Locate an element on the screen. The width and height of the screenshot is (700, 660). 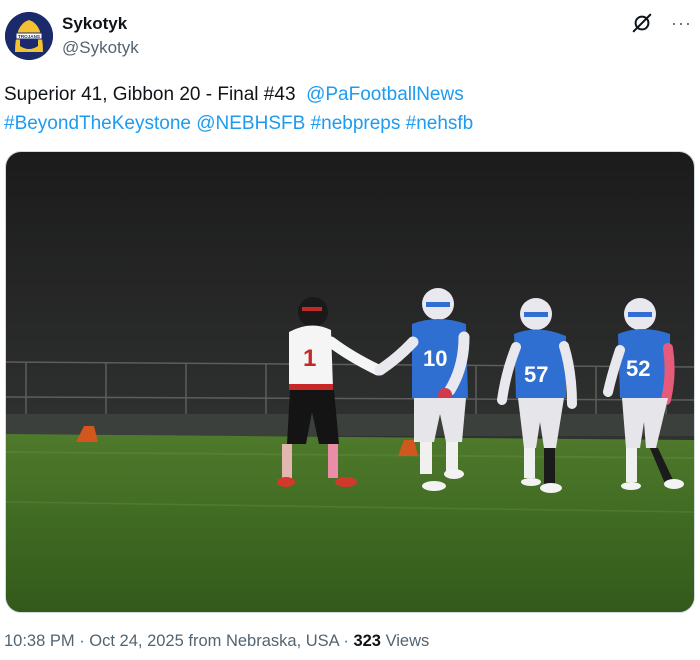
tweet-time: 10:38 PM is located at coordinates (39, 641).